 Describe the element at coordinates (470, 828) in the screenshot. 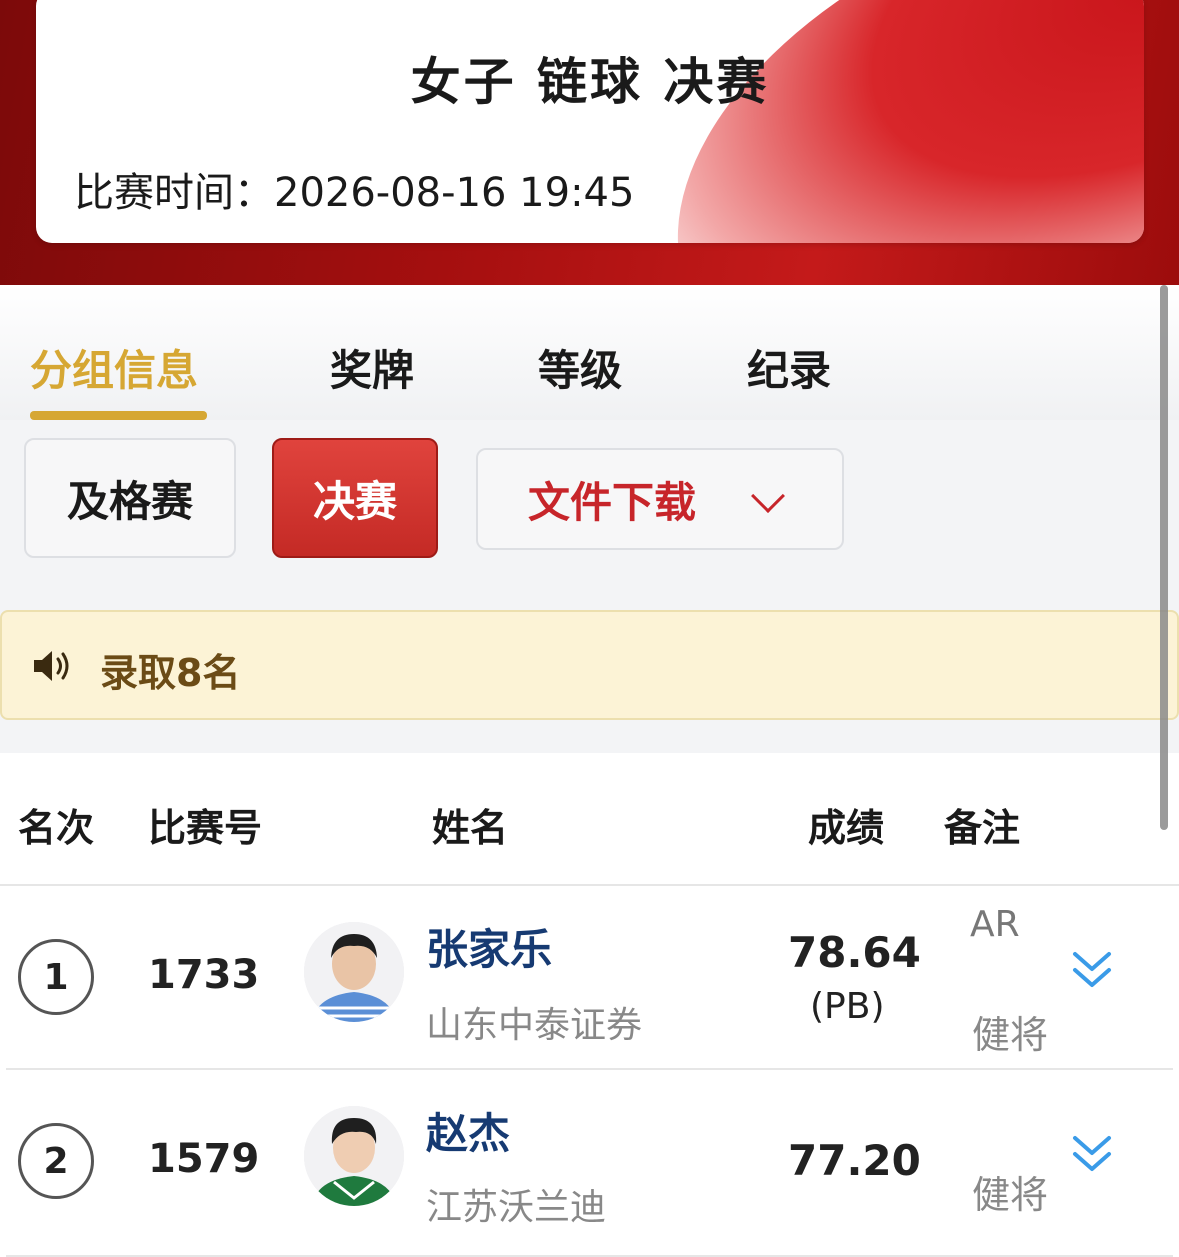

I see `header-name: 姓名` at that location.